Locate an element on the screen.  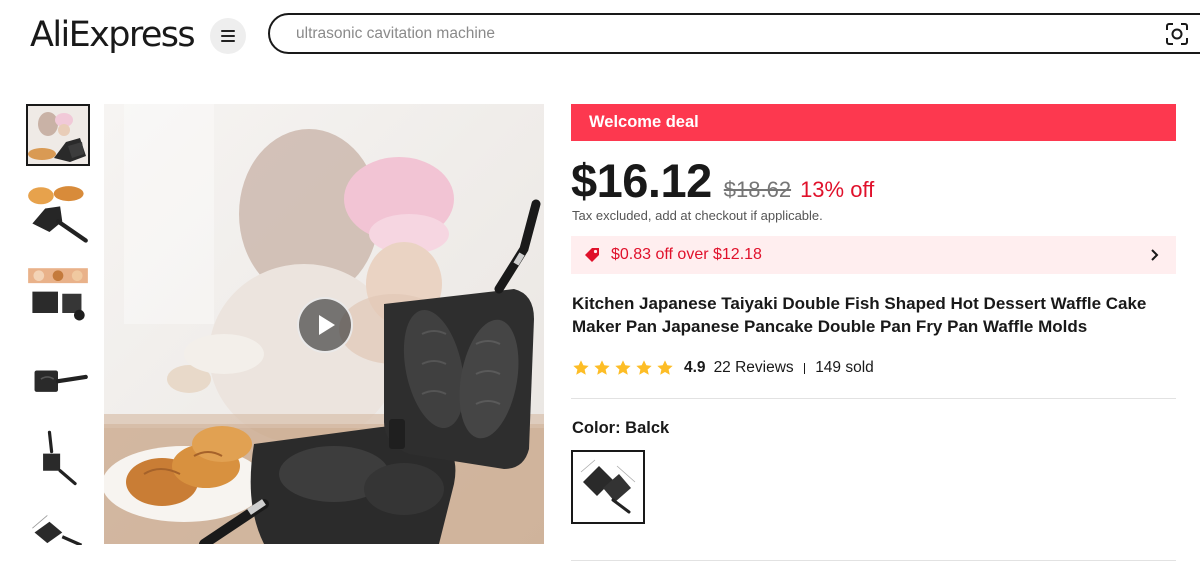
star-rating is located at coordinates (623, 368).